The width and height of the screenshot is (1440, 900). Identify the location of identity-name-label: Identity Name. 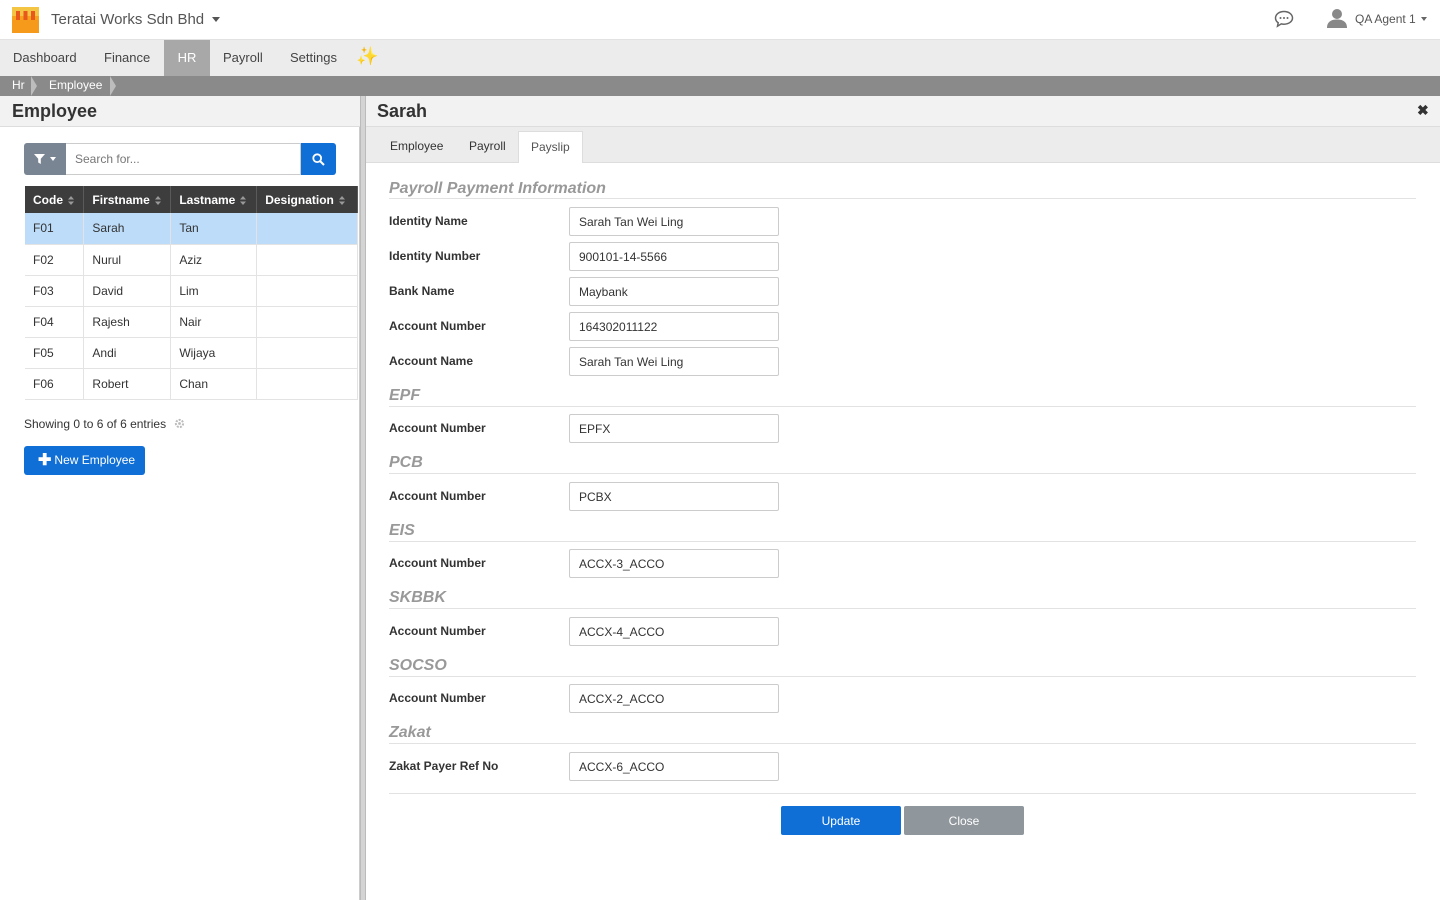
(428, 221).